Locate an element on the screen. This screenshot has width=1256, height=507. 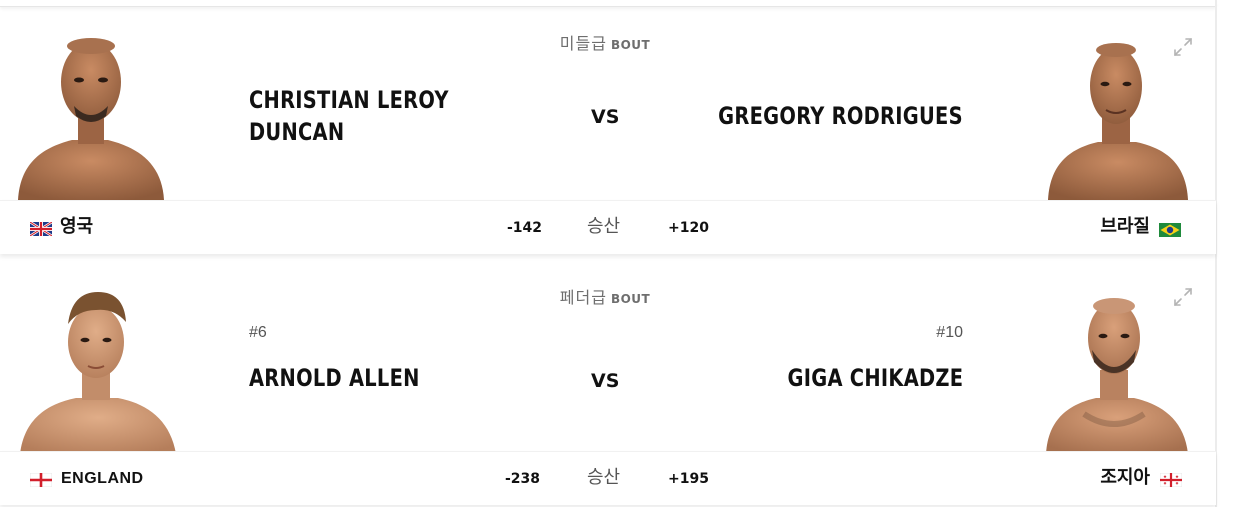
red-fighter-rank: #6 is located at coordinates (258, 332).